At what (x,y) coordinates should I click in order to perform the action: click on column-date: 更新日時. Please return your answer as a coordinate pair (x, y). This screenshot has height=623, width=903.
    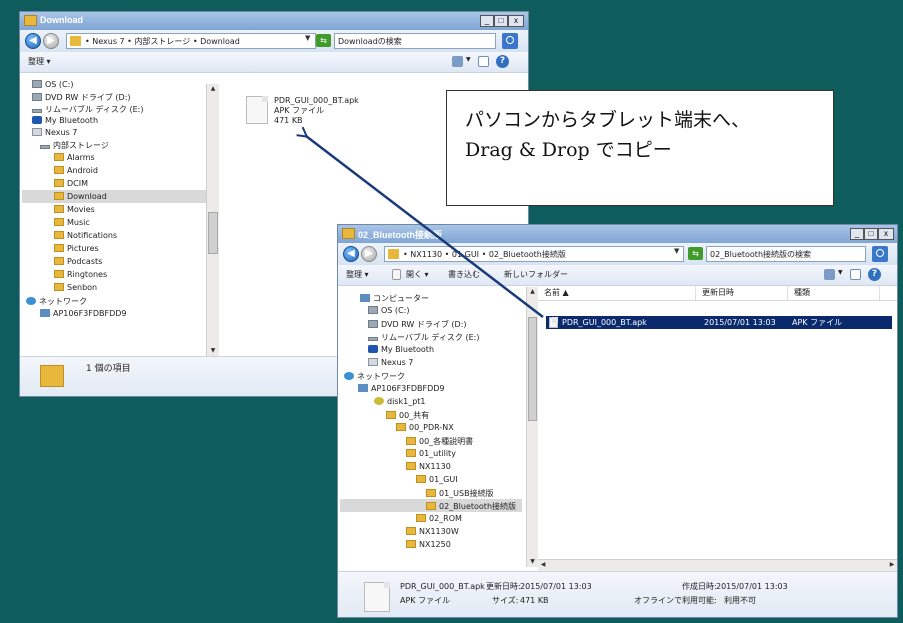
    Looking at the image, I should click on (742, 293).